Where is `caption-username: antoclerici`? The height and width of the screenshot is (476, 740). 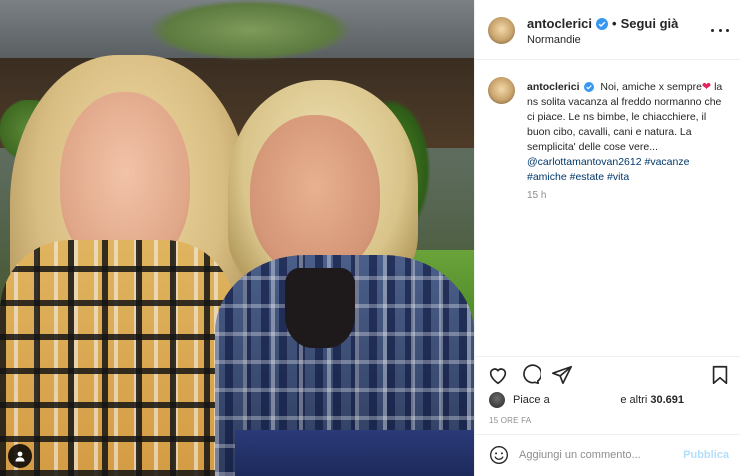
caption-username: antoclerici is located at coordinates (553, 87).